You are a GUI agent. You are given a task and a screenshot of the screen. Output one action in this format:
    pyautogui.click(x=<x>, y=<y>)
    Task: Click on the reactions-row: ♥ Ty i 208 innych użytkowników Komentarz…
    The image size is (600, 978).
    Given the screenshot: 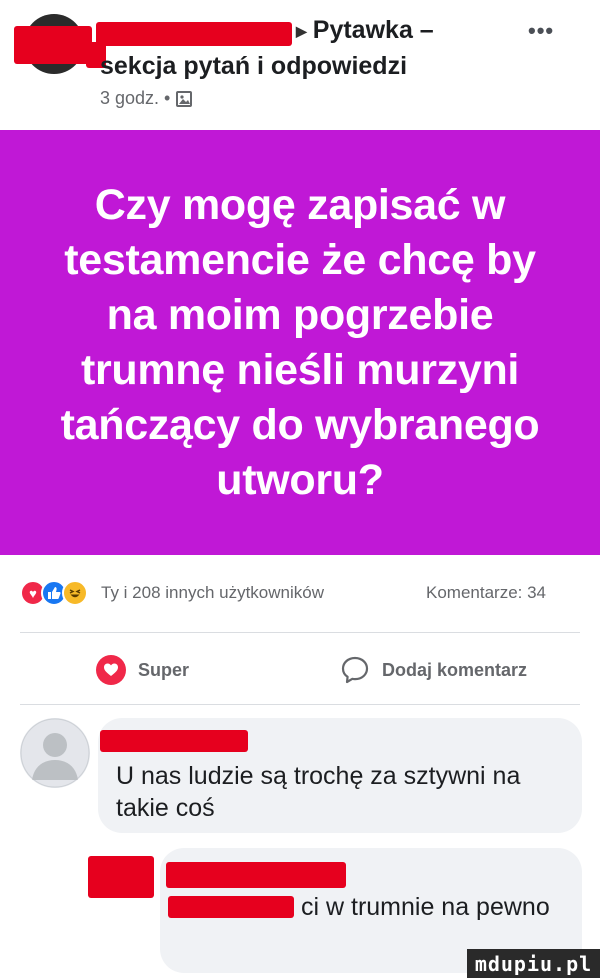 What is the action you would take?
    pyautogui.click(x=300, y=593)
    